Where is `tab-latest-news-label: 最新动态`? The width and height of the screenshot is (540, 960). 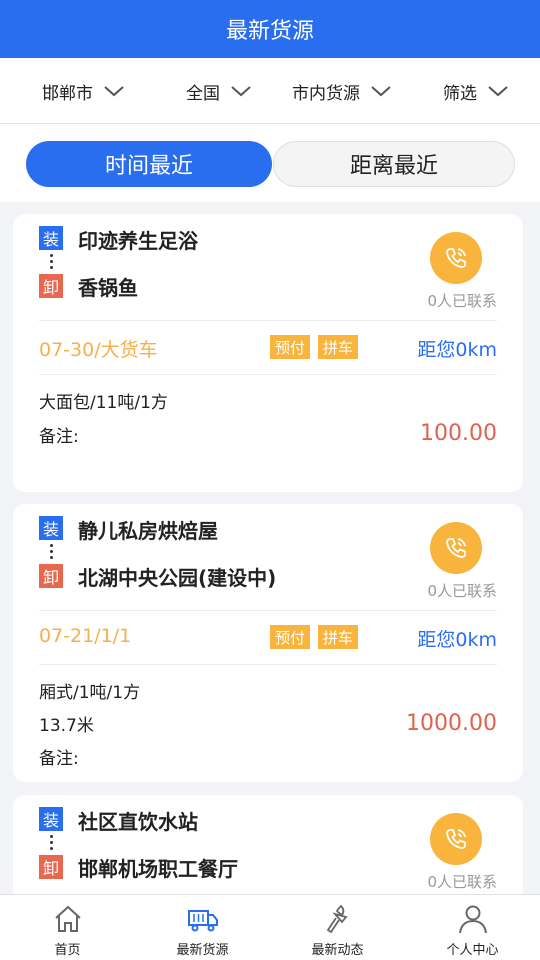 tab-latest-news-label: 最新动态 is located at coordinates (337, 950).